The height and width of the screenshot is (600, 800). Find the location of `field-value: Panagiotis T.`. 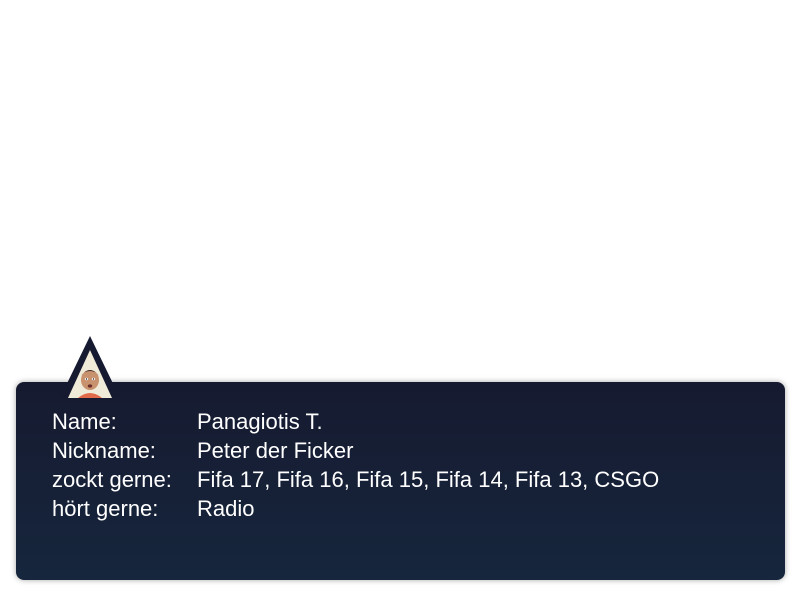

field-value: Panagiotis T. is located at coordinates (260, 421).